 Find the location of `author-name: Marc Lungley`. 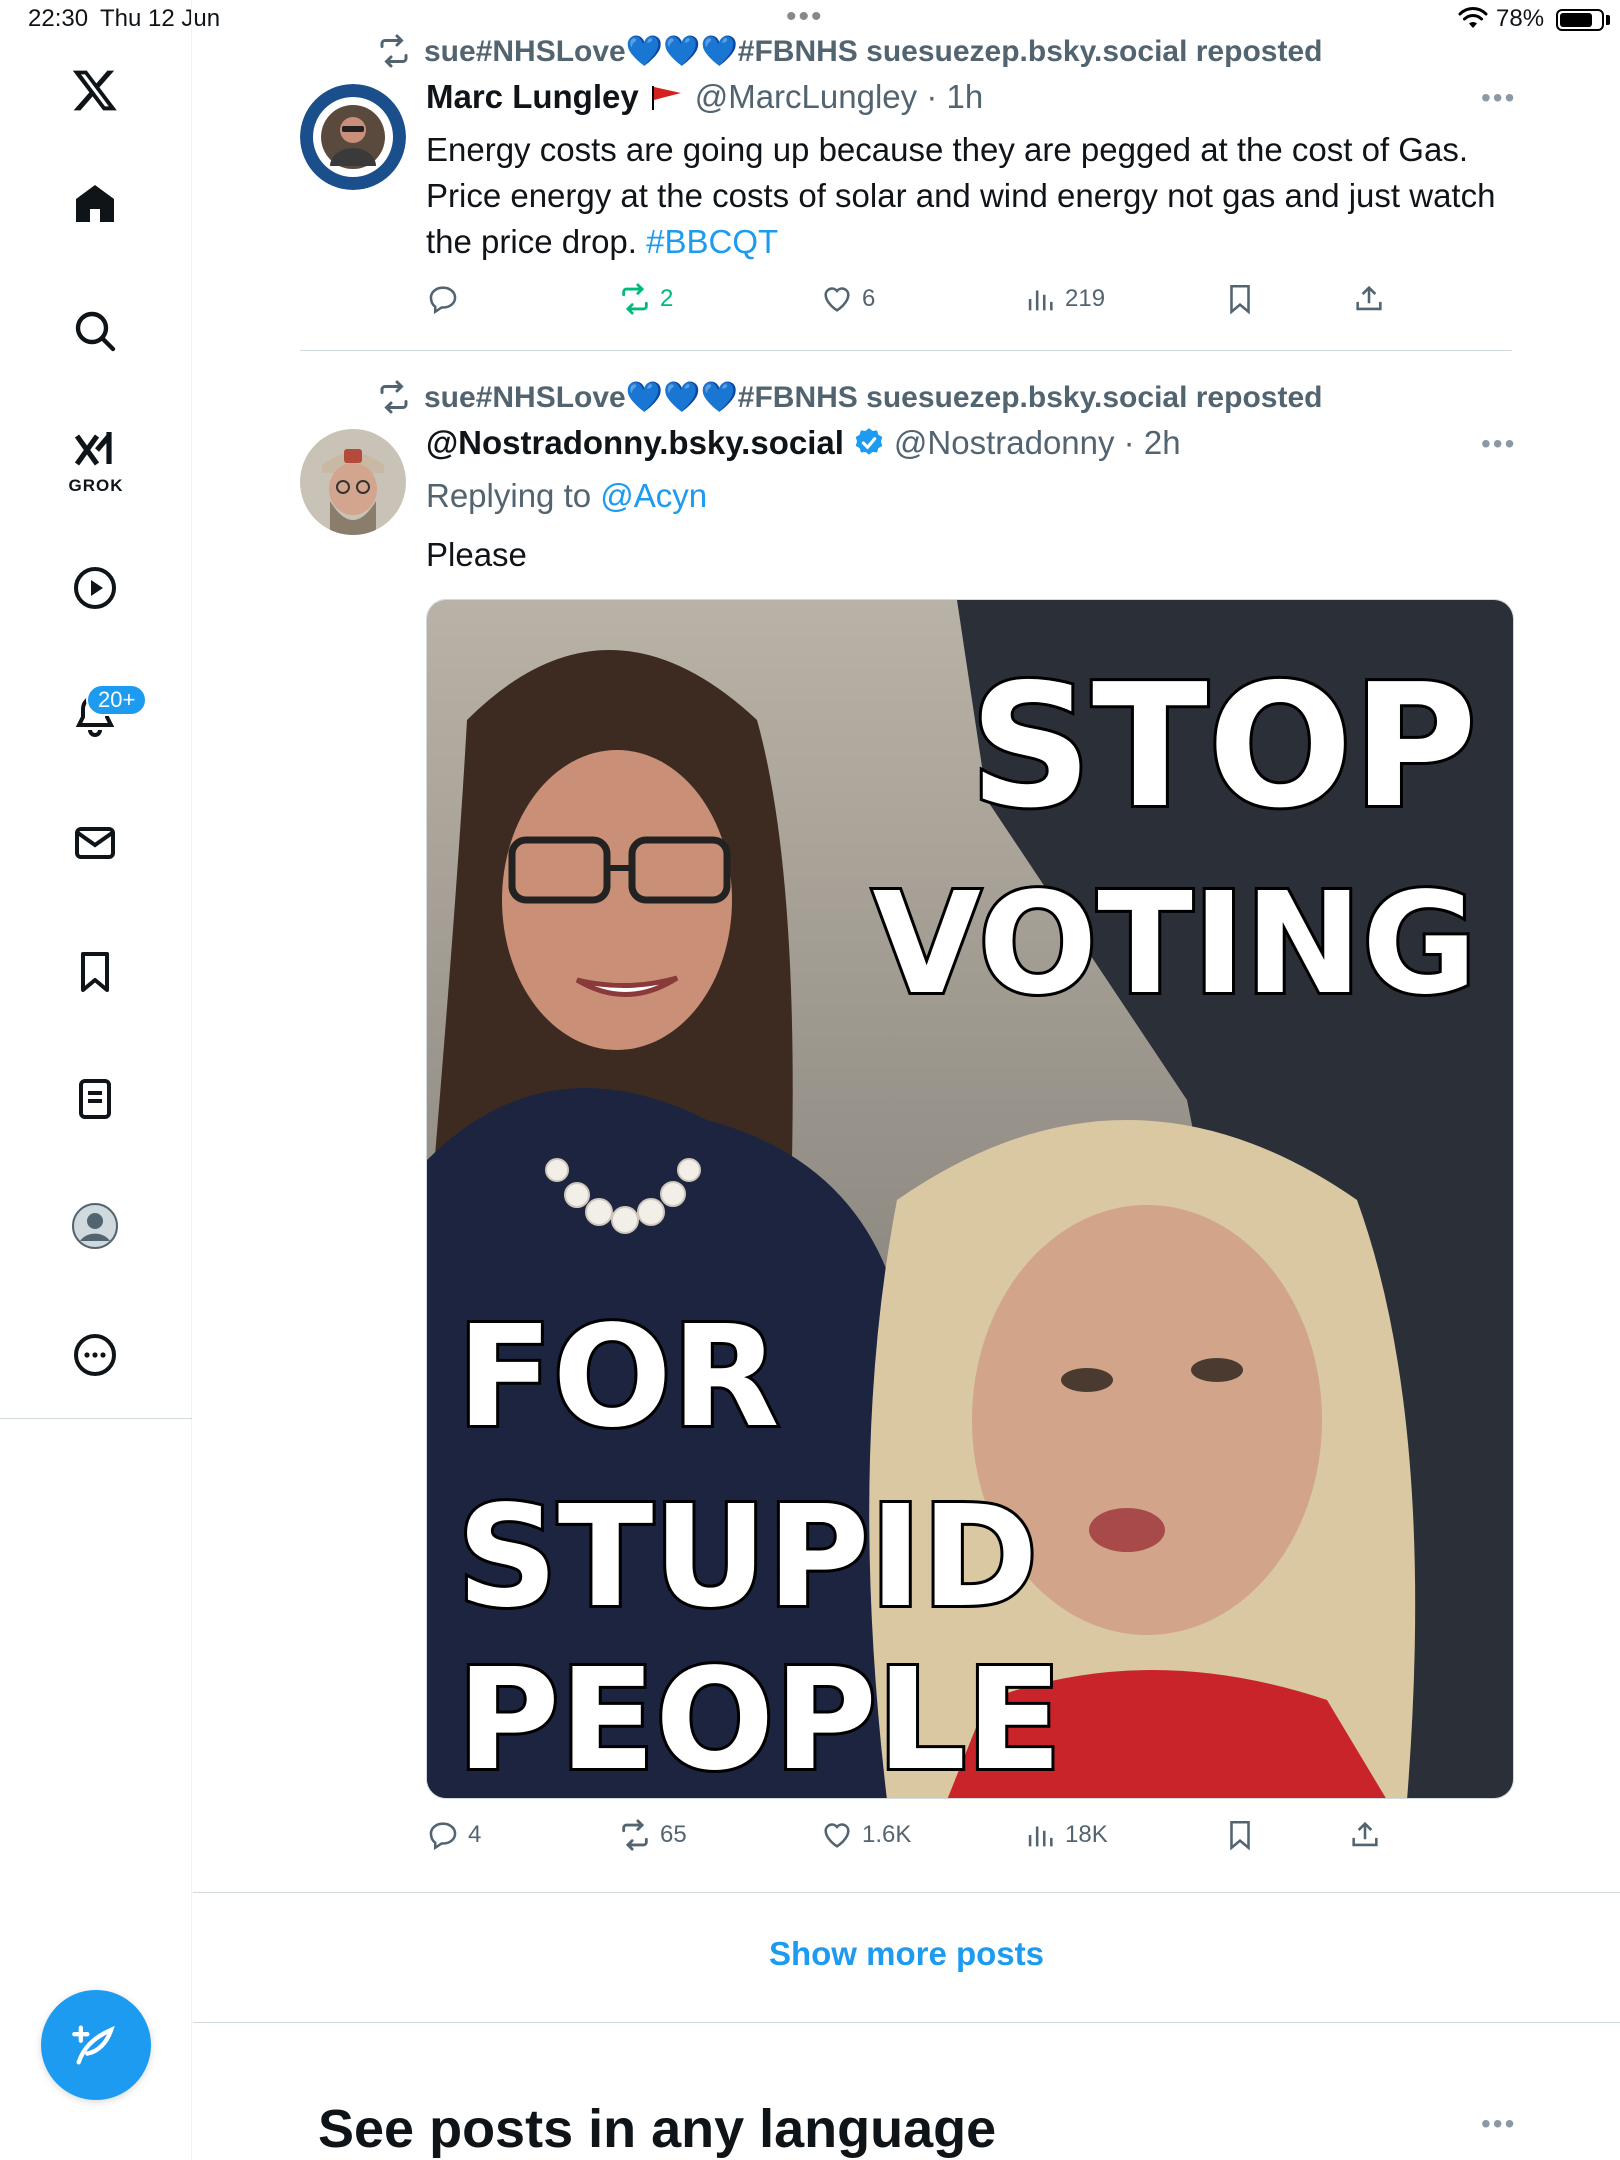

author-name: Marc Lungley is located at coordinates (532, 97).